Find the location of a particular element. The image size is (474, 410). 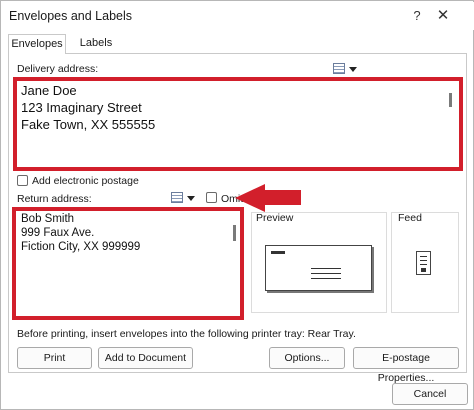

add-electronic-postage-label: Add electronic postage is located at coordinates (85, 181).